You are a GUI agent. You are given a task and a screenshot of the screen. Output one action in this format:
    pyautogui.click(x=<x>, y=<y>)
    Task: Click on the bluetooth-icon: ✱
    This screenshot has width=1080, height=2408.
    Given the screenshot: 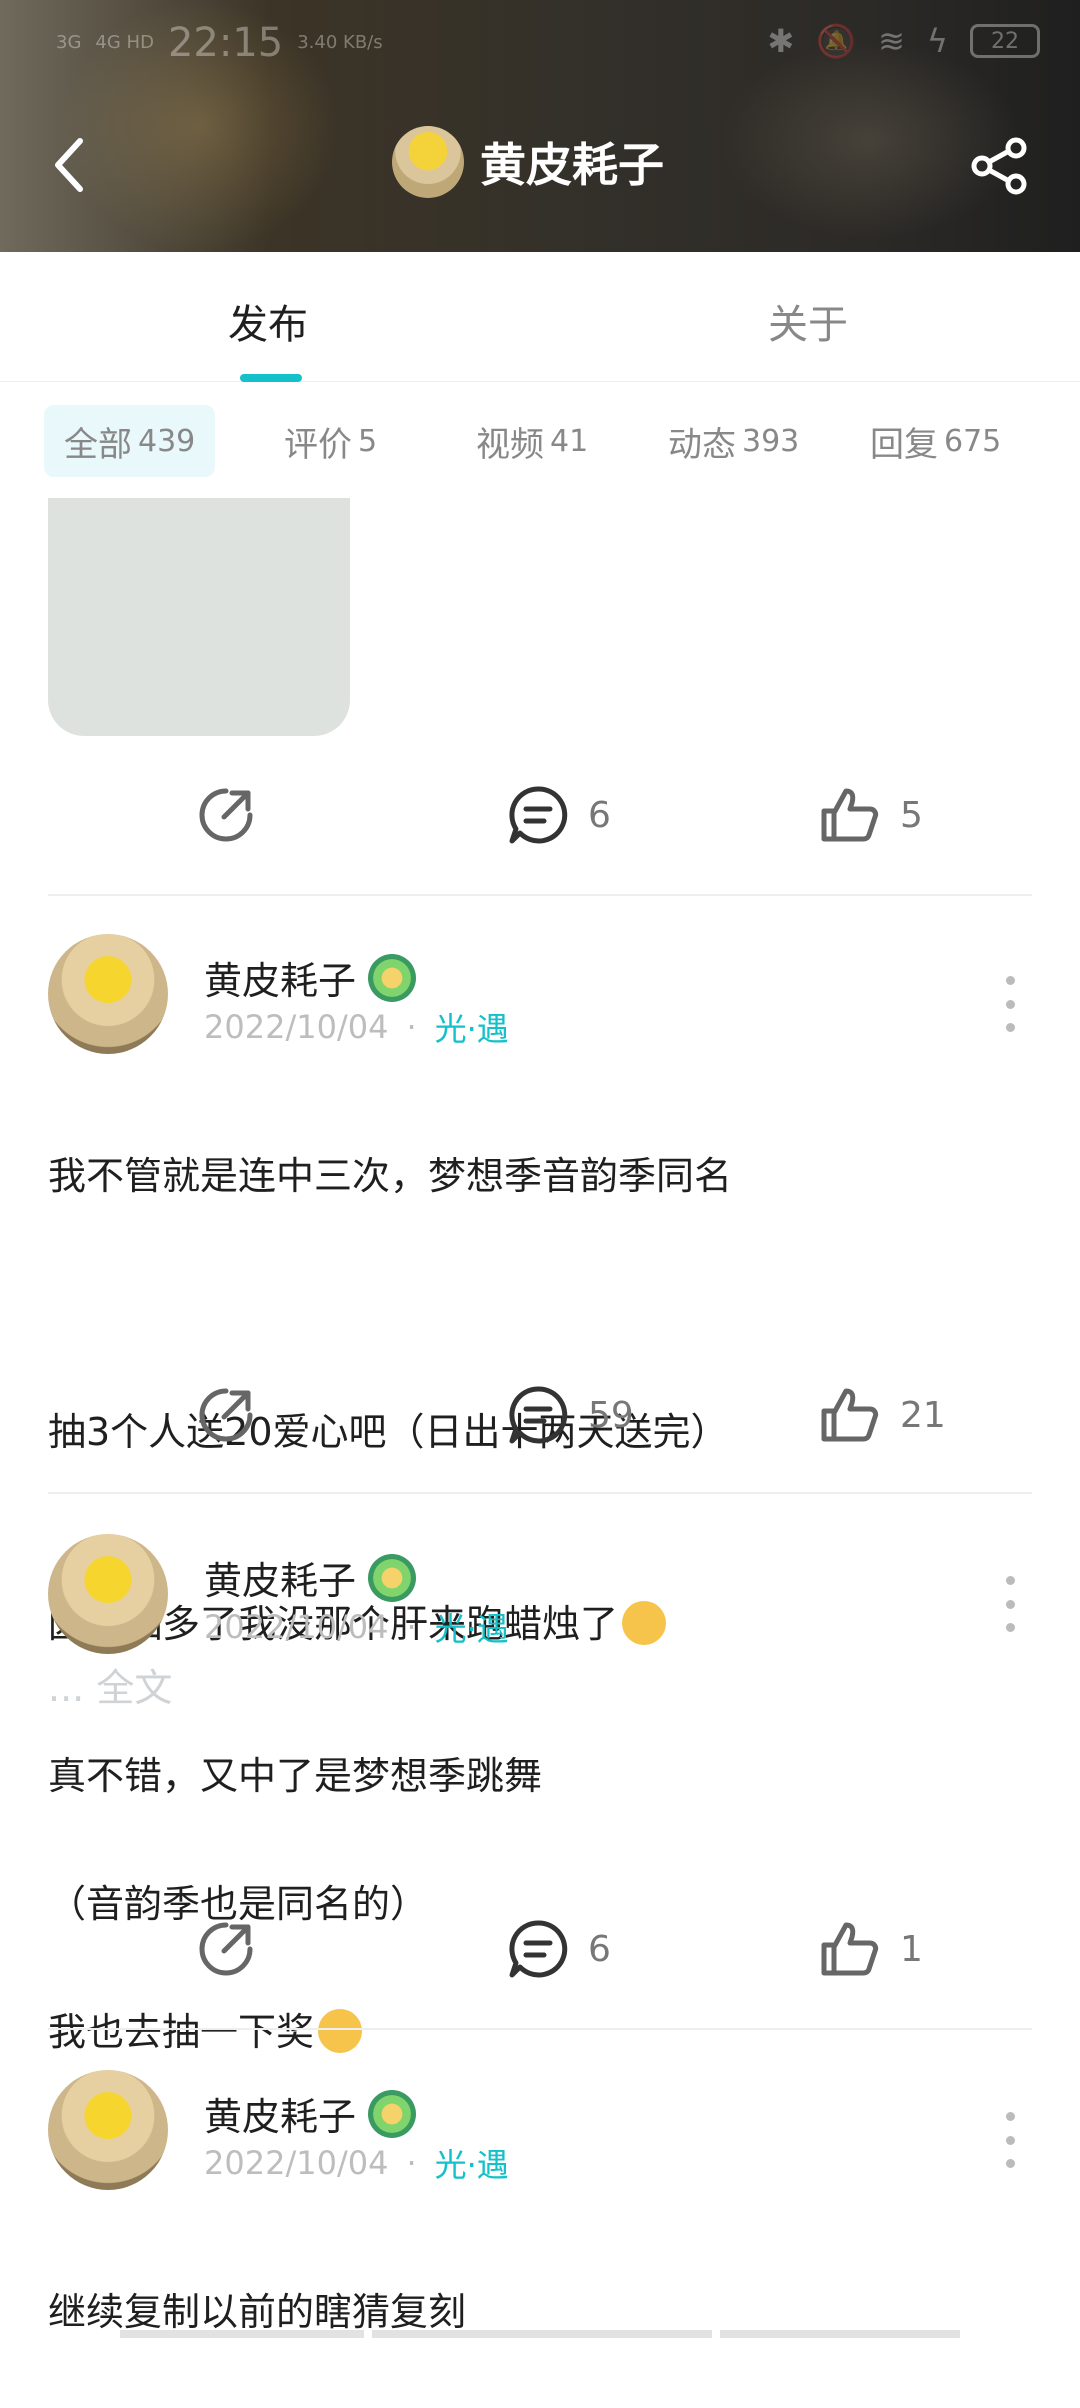 What is the action you would take?
    pyautogui.click(x=781, y=41)
    